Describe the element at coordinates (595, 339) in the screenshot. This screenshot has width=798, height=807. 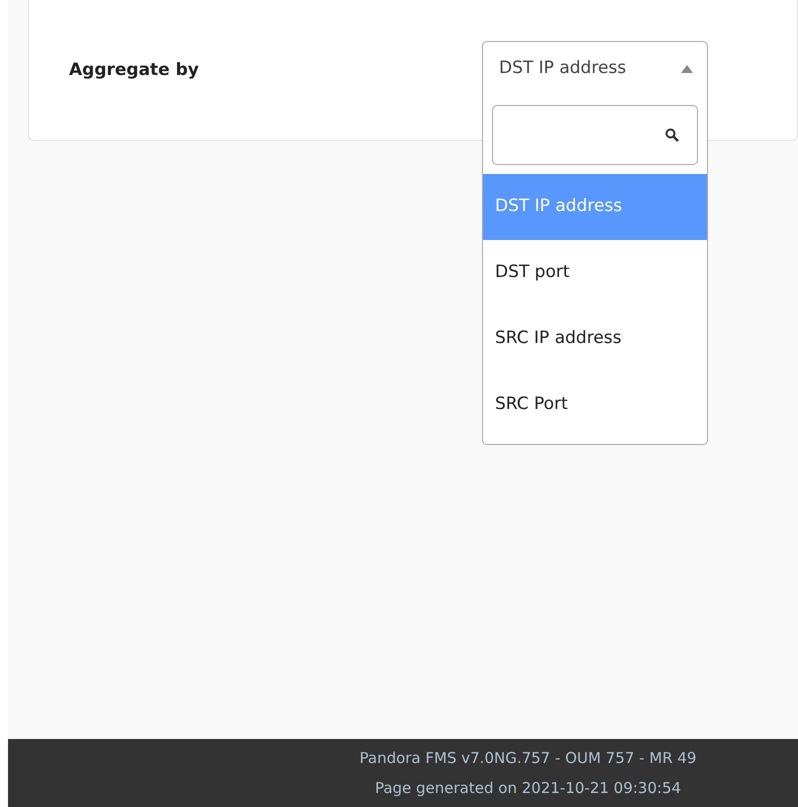
I see `dropdown-option: SRC IP address` at that location.